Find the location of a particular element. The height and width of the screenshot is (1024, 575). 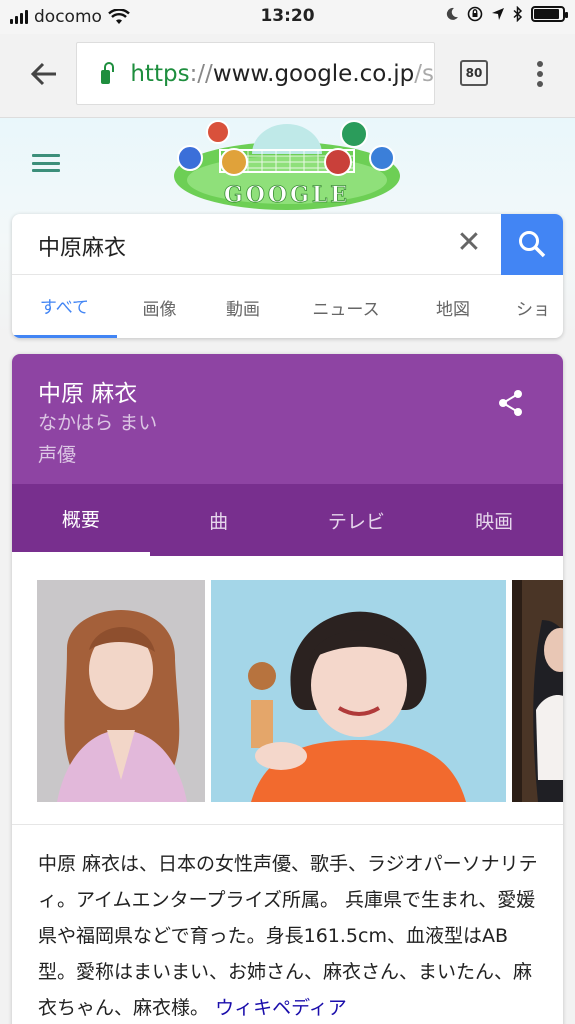

search-row: 中原麻衣 ✕ is located at coordinates (287, 244).